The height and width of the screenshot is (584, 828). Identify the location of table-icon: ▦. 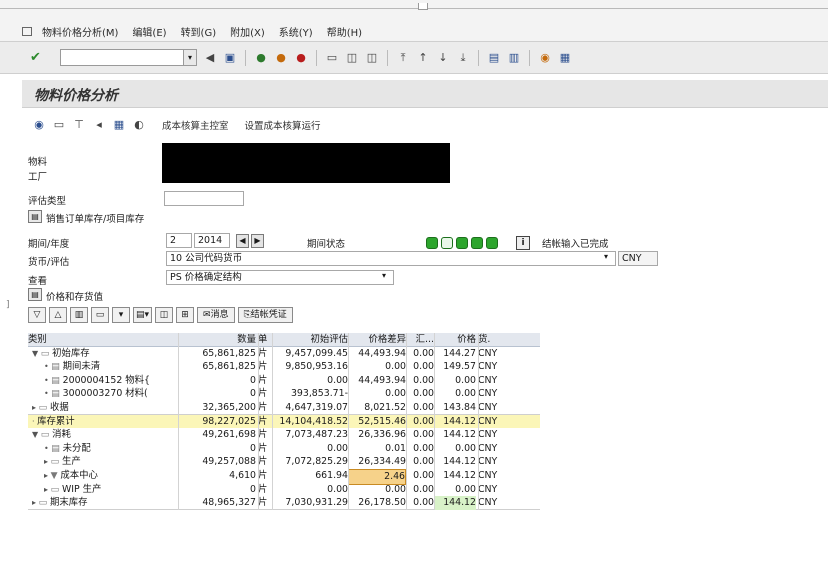
(119, 125).